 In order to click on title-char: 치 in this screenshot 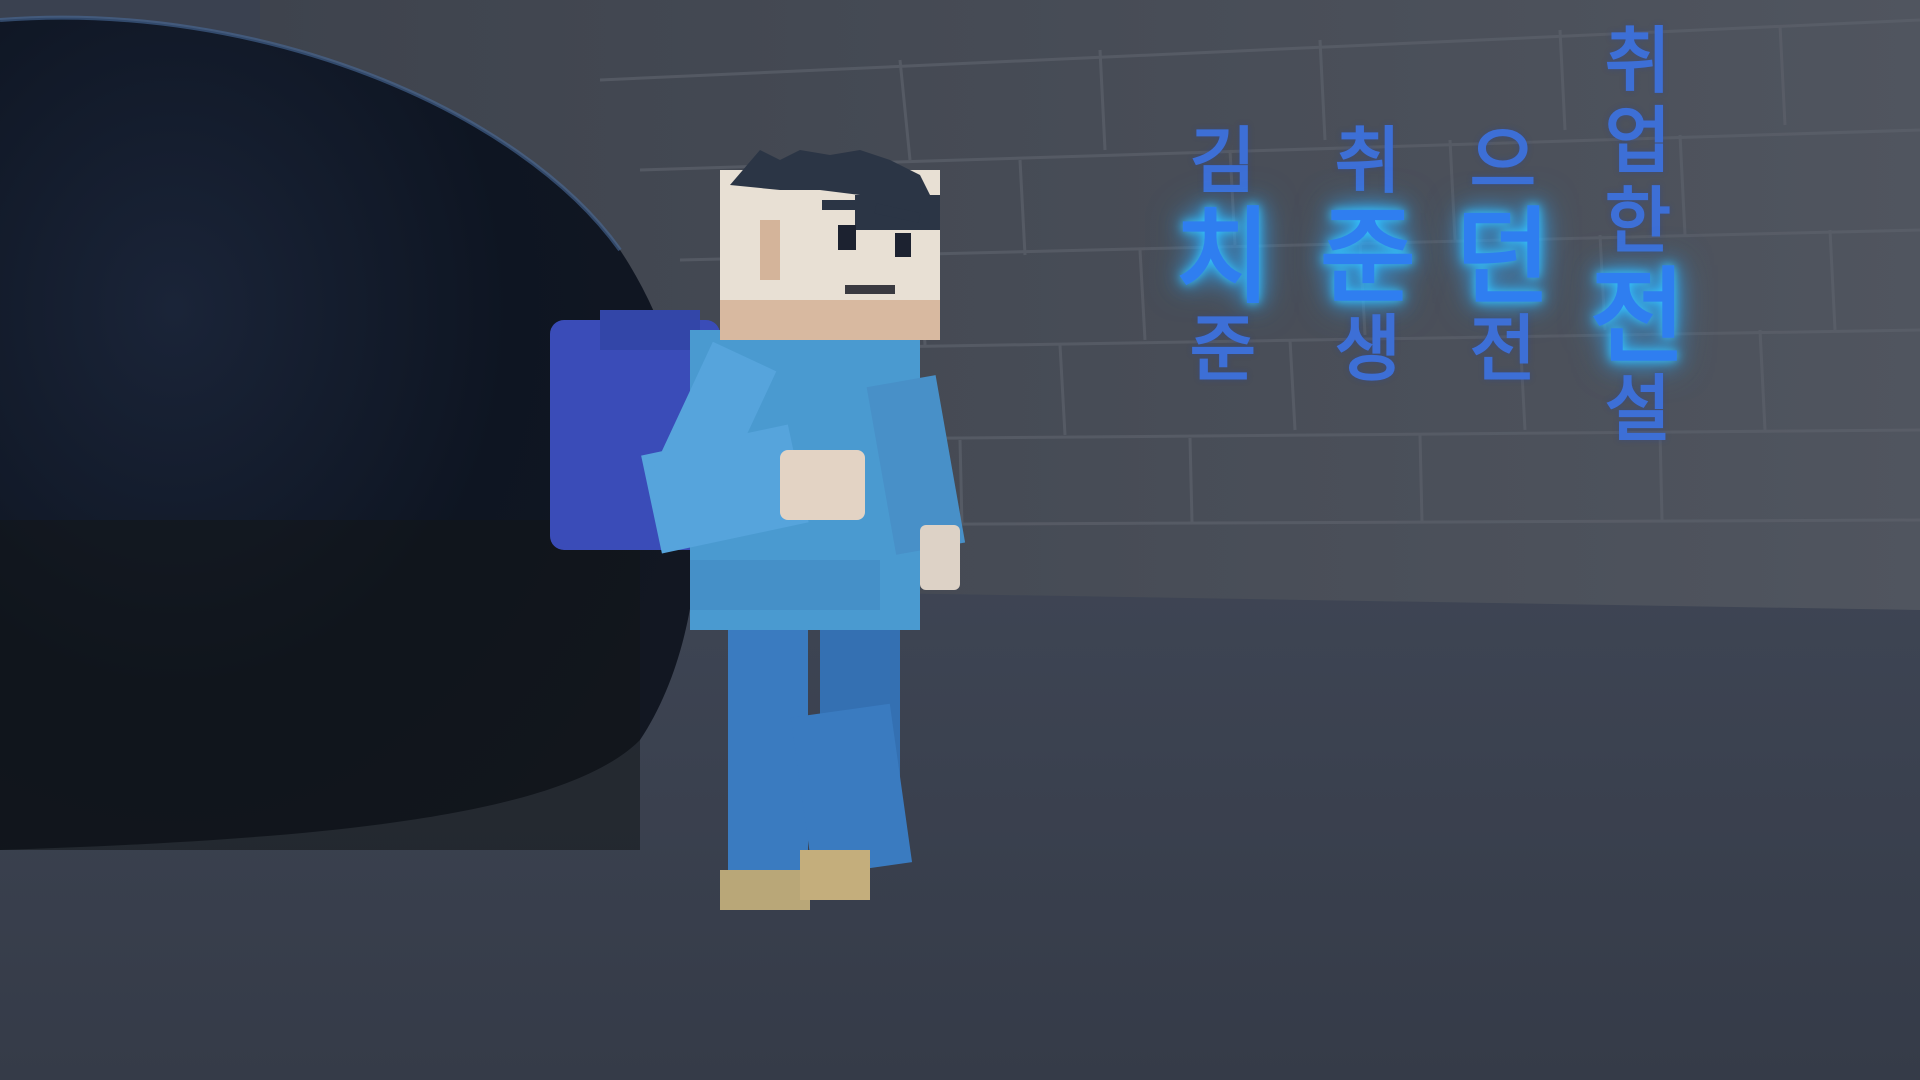, I will do `click(1223, 257)`.